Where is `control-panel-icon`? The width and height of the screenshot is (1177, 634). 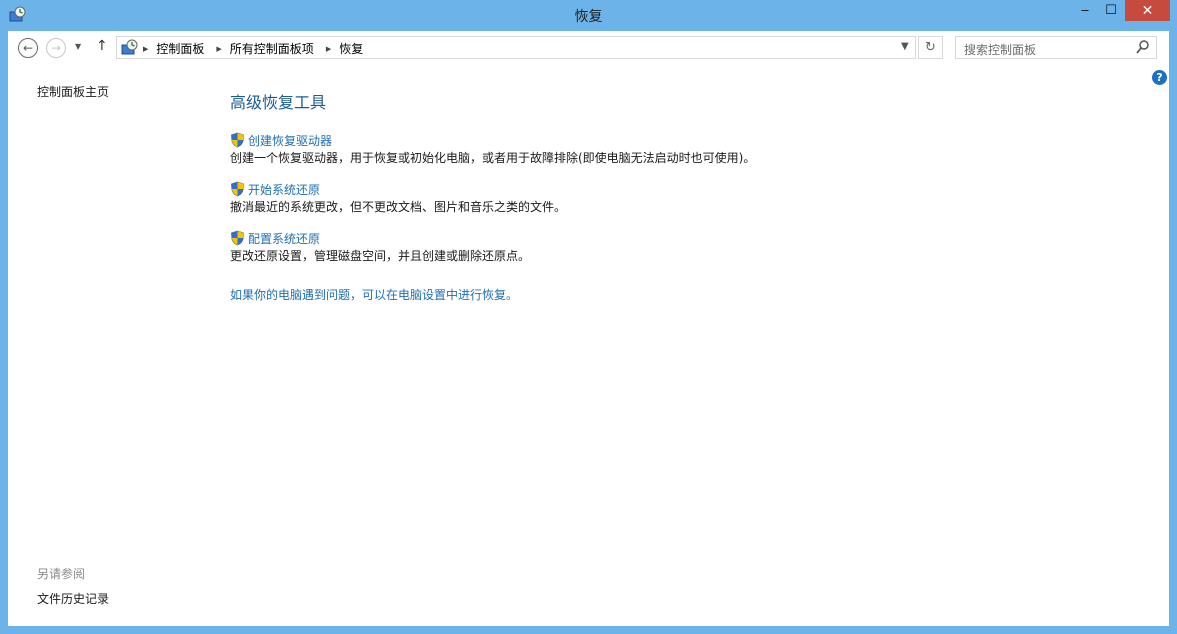
control-panel-icon is located at coordinates (129, 47).